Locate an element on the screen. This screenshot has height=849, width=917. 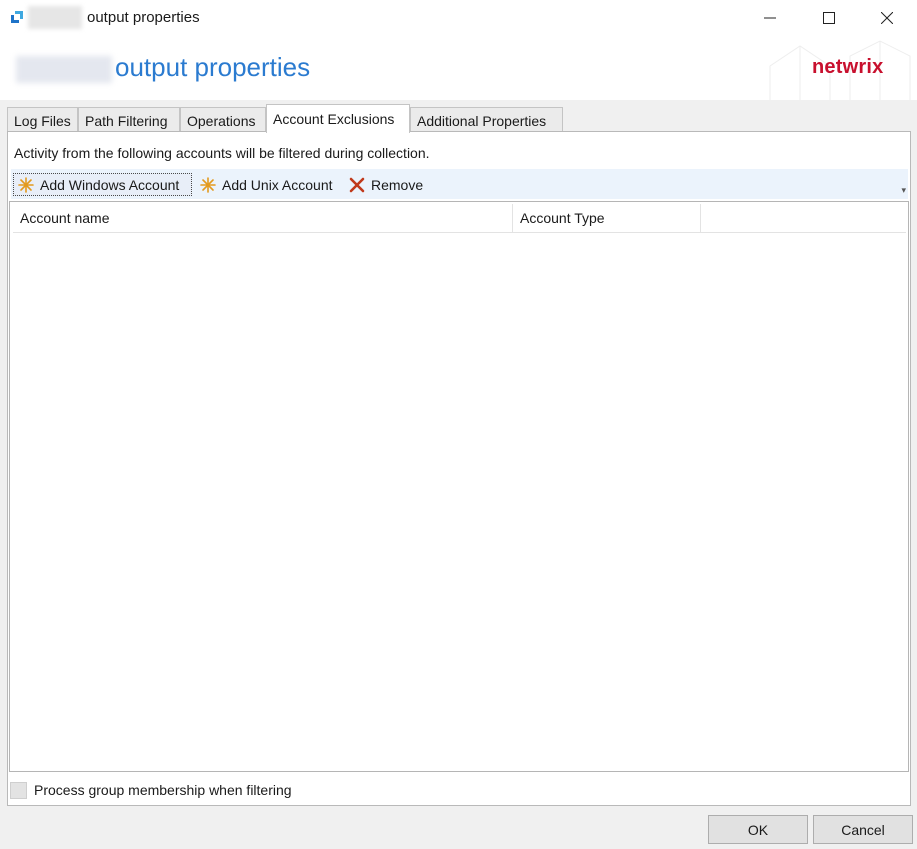
minimize-icon is located at coordinates (770, 18).